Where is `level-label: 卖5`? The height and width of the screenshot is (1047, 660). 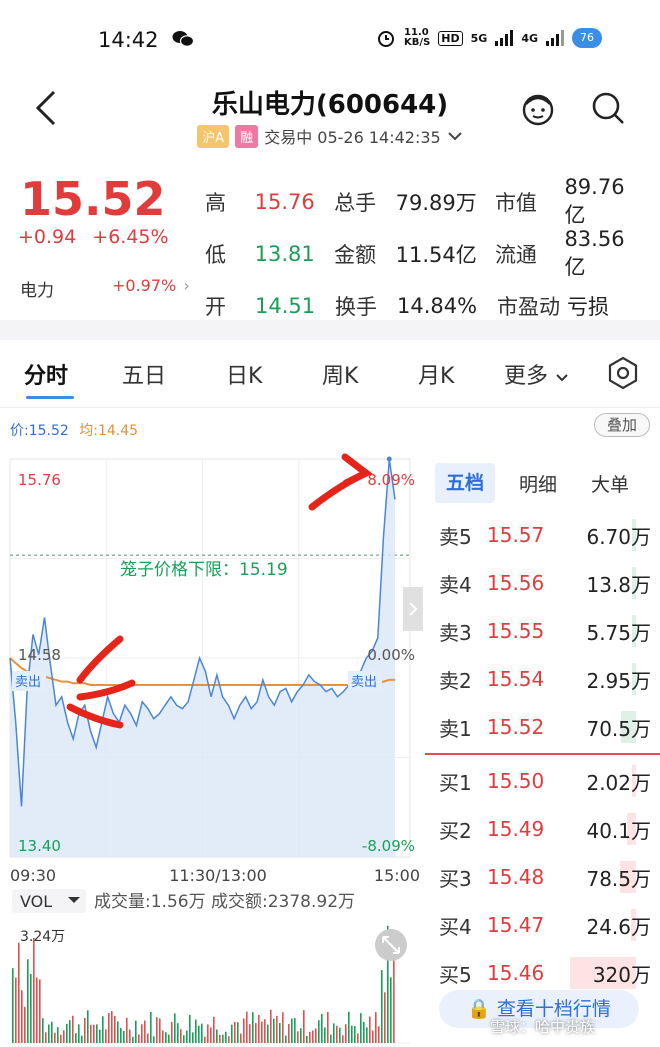
level-label: 卖5 is located at coordinates (455, 536).